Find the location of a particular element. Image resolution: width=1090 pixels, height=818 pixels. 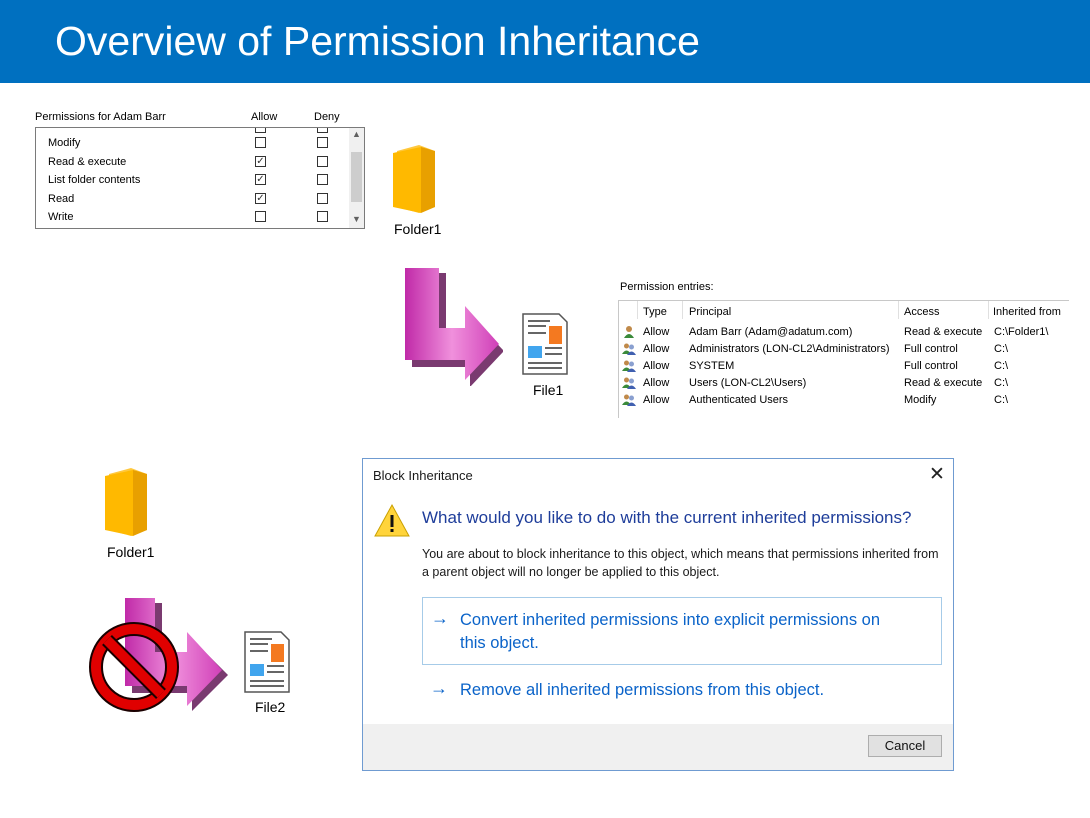

allow-checkbox-write is located at coordinates (260, 216).